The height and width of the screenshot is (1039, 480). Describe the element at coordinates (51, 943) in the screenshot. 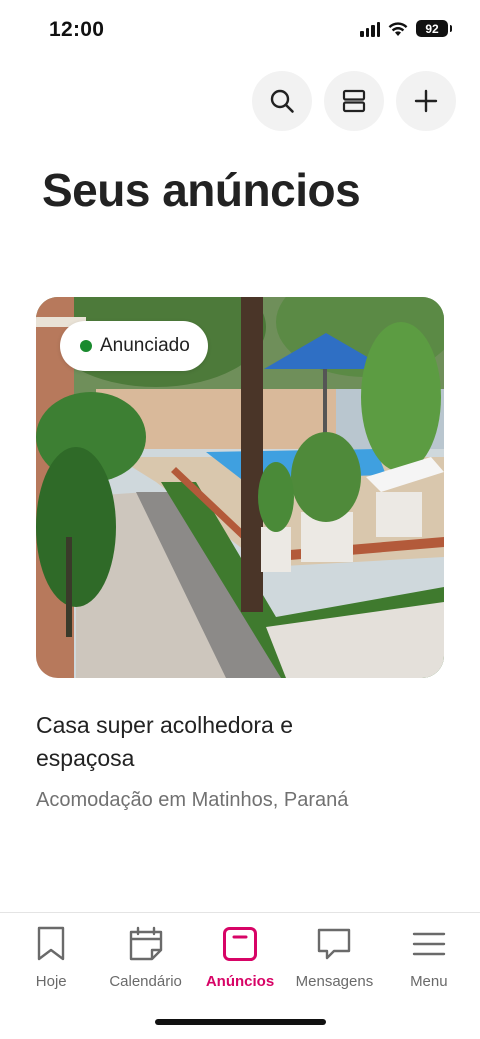

I see `bookmark-icon` at that location.